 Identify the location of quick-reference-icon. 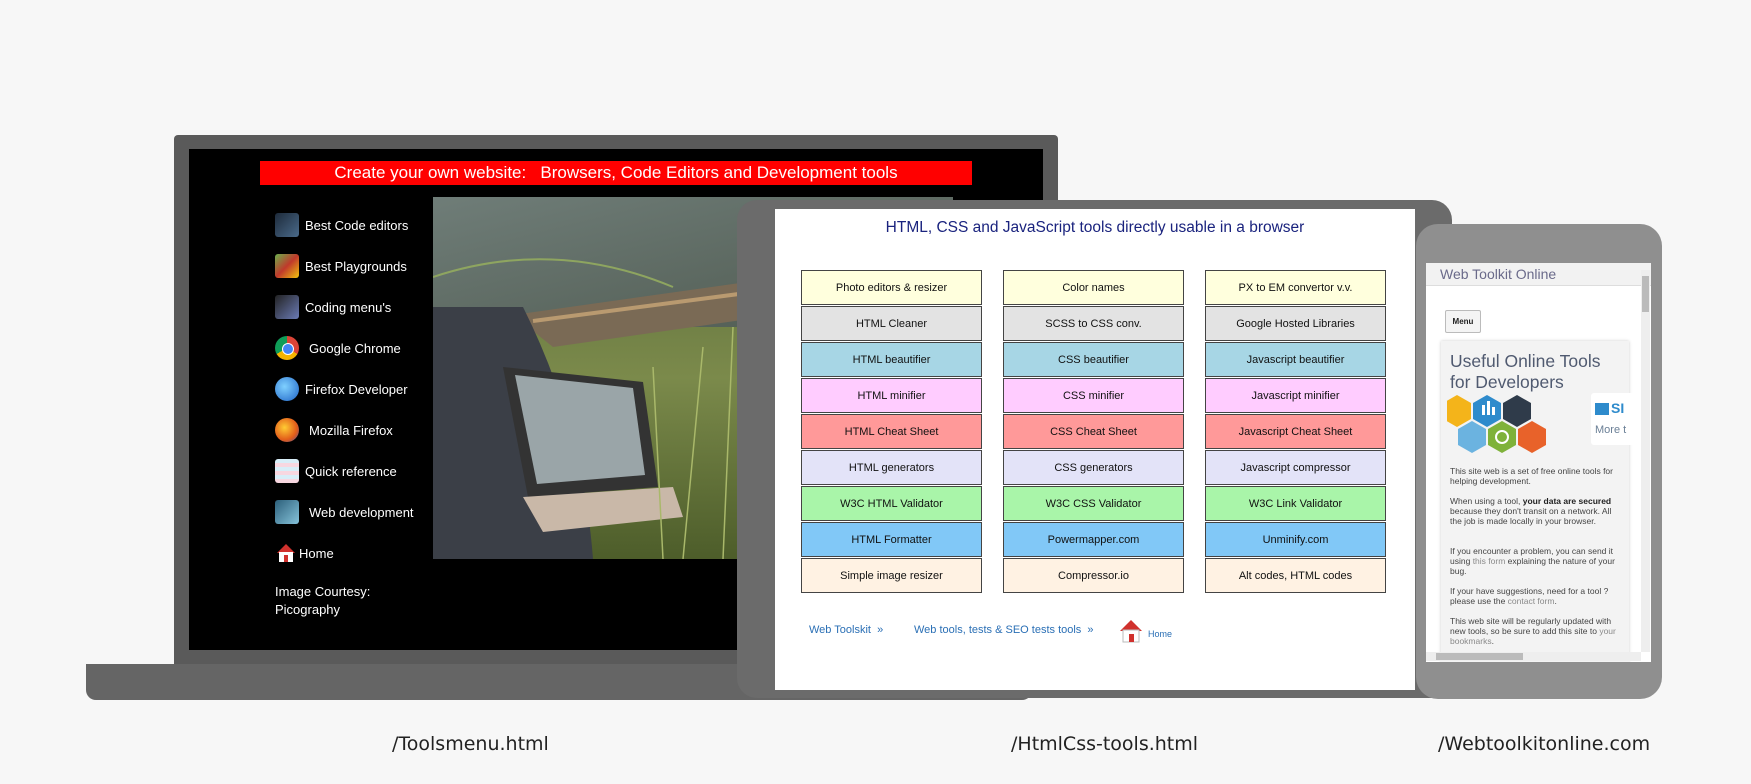
(287, 471).